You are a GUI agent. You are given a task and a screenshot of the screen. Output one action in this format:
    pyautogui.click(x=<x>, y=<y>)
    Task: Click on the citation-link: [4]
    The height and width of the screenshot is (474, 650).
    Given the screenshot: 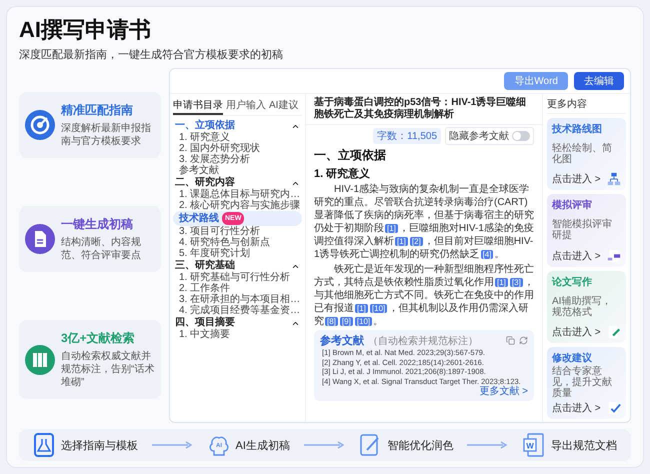 What is the action you would take?
    pyautogui.click(x=487, y=254)
    